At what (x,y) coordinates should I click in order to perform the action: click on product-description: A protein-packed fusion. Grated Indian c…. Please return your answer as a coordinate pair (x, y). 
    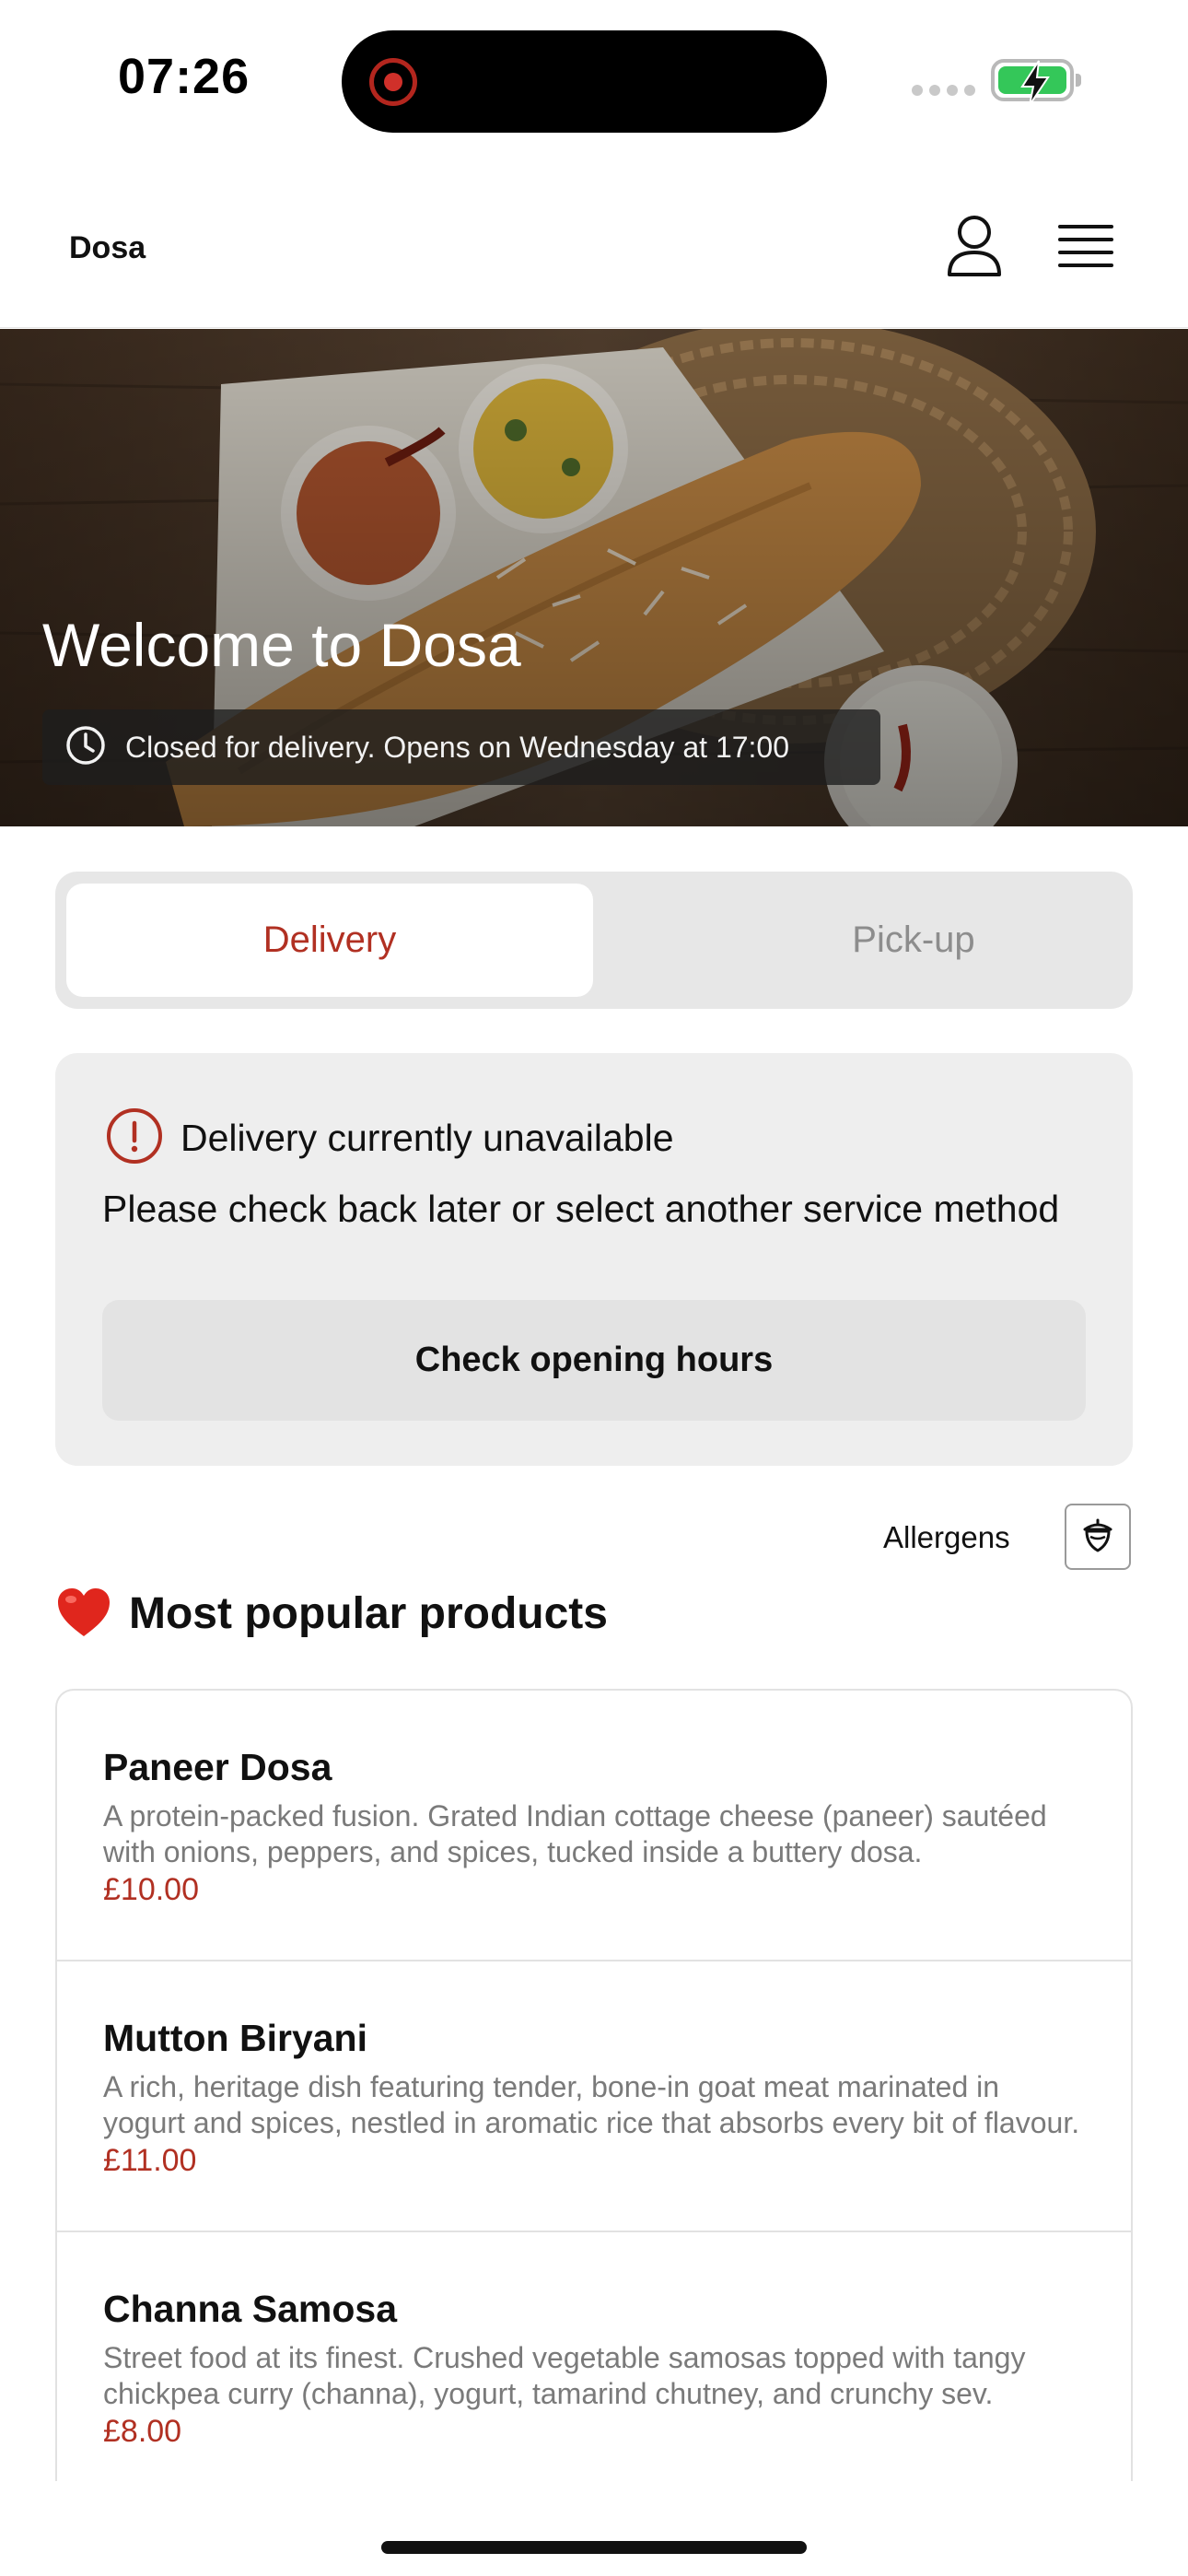
    Looking at the image, I should click on (575, 1833).